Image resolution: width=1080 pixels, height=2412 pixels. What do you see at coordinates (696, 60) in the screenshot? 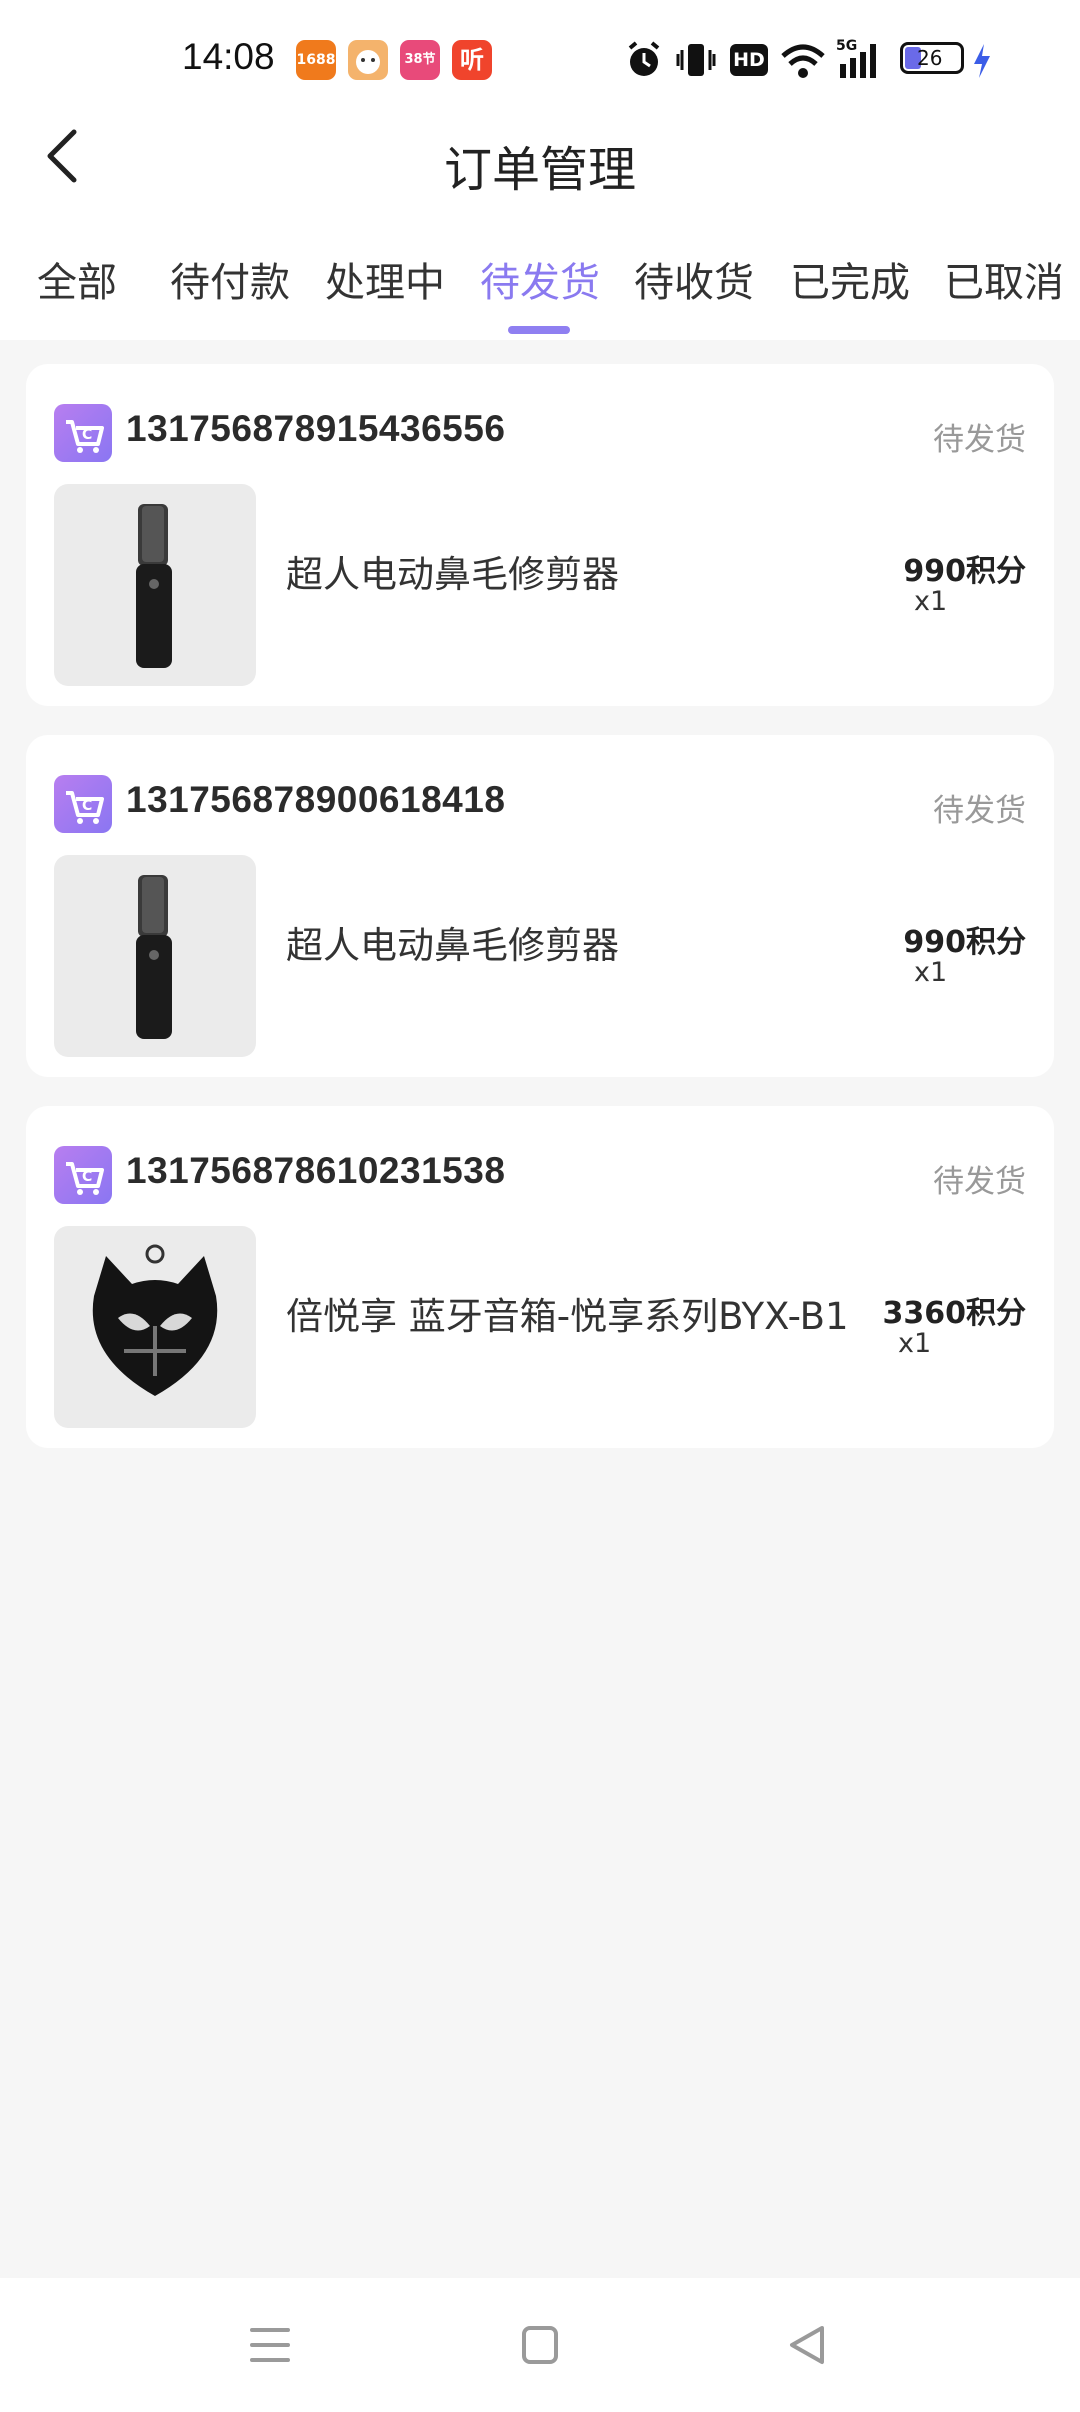
I see `vibrate-icon` at bounding box center [696, 60].